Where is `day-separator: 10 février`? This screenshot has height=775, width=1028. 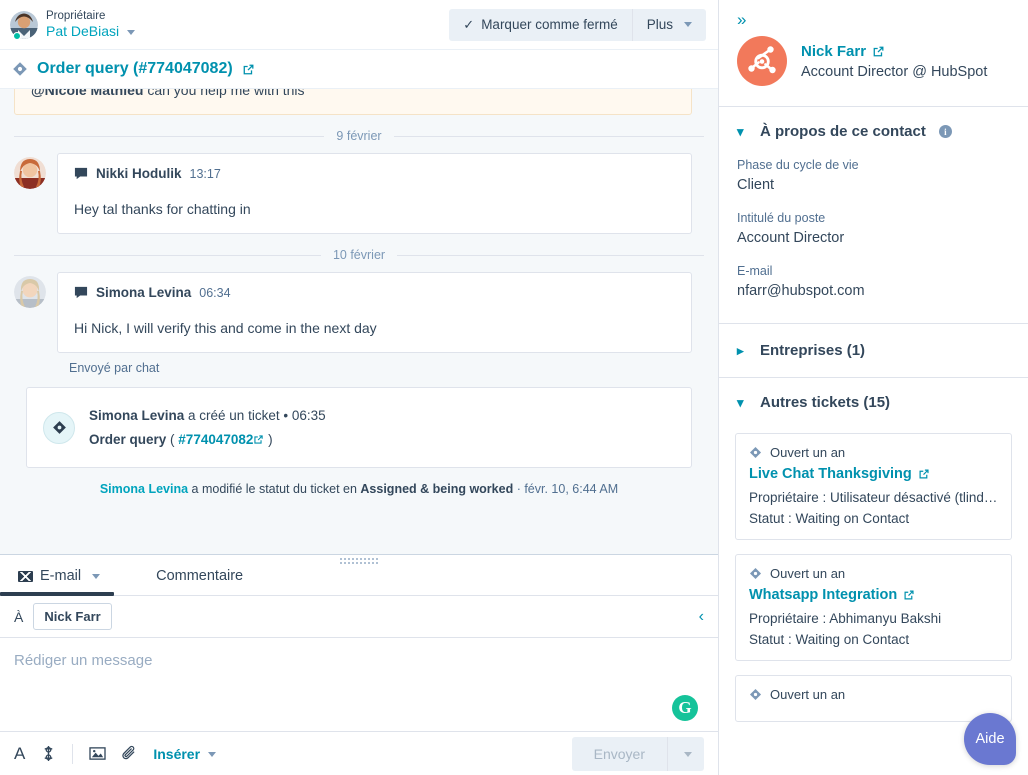 day-separator: 10 février is located at coordinates (359, 255).